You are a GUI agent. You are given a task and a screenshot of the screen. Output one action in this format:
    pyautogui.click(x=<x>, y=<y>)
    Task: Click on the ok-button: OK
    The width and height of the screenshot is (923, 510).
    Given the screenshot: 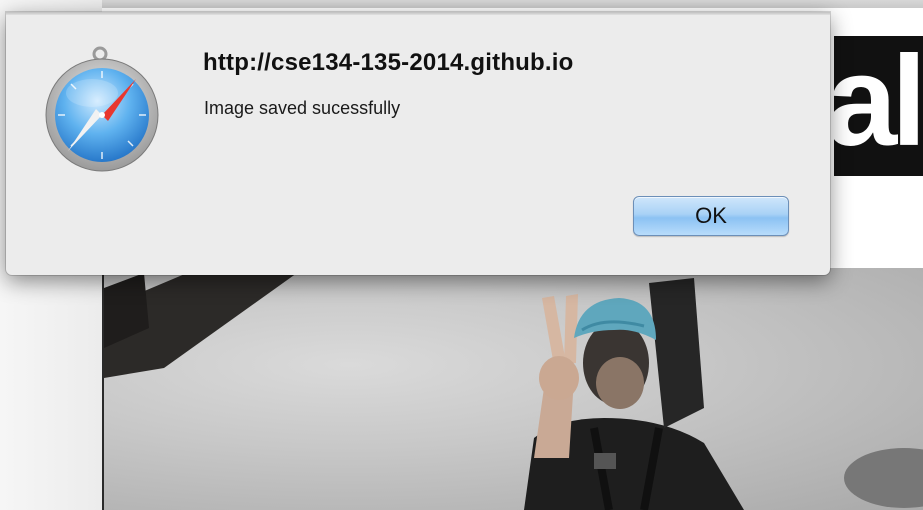 What is the action you would take?
    pyautogui.click(x=711, y=216)
    